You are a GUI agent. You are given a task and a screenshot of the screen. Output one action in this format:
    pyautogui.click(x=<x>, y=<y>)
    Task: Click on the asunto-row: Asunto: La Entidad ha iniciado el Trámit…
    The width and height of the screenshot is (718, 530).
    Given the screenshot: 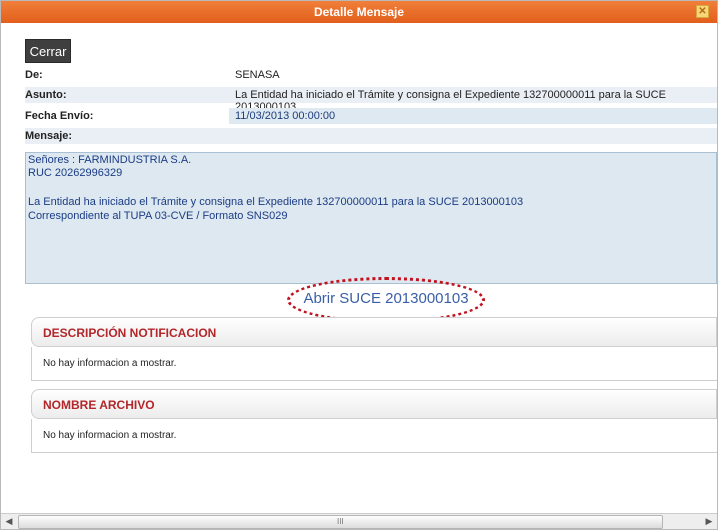 What is the action you would take?
    pyautogui.click(x=371, y=100)
    